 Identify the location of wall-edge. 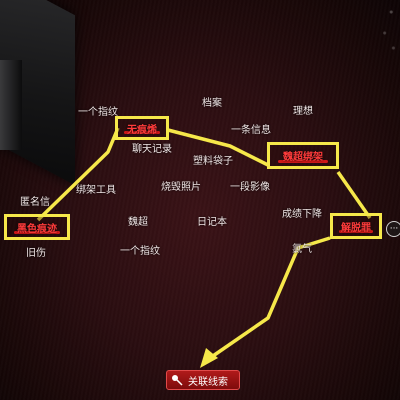
(11, 105).